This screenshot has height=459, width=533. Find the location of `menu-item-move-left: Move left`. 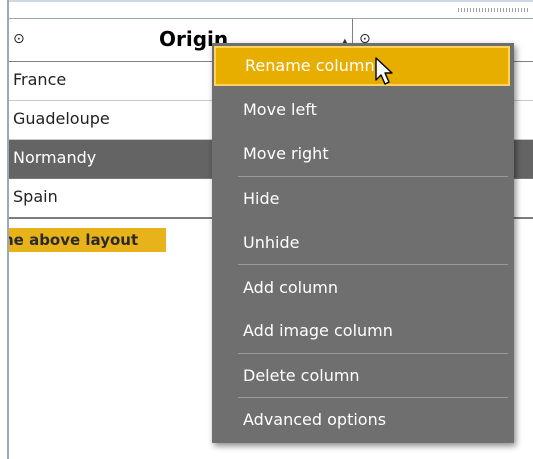

menu-item-move-left: Move left is located at coordinates (363, 110).